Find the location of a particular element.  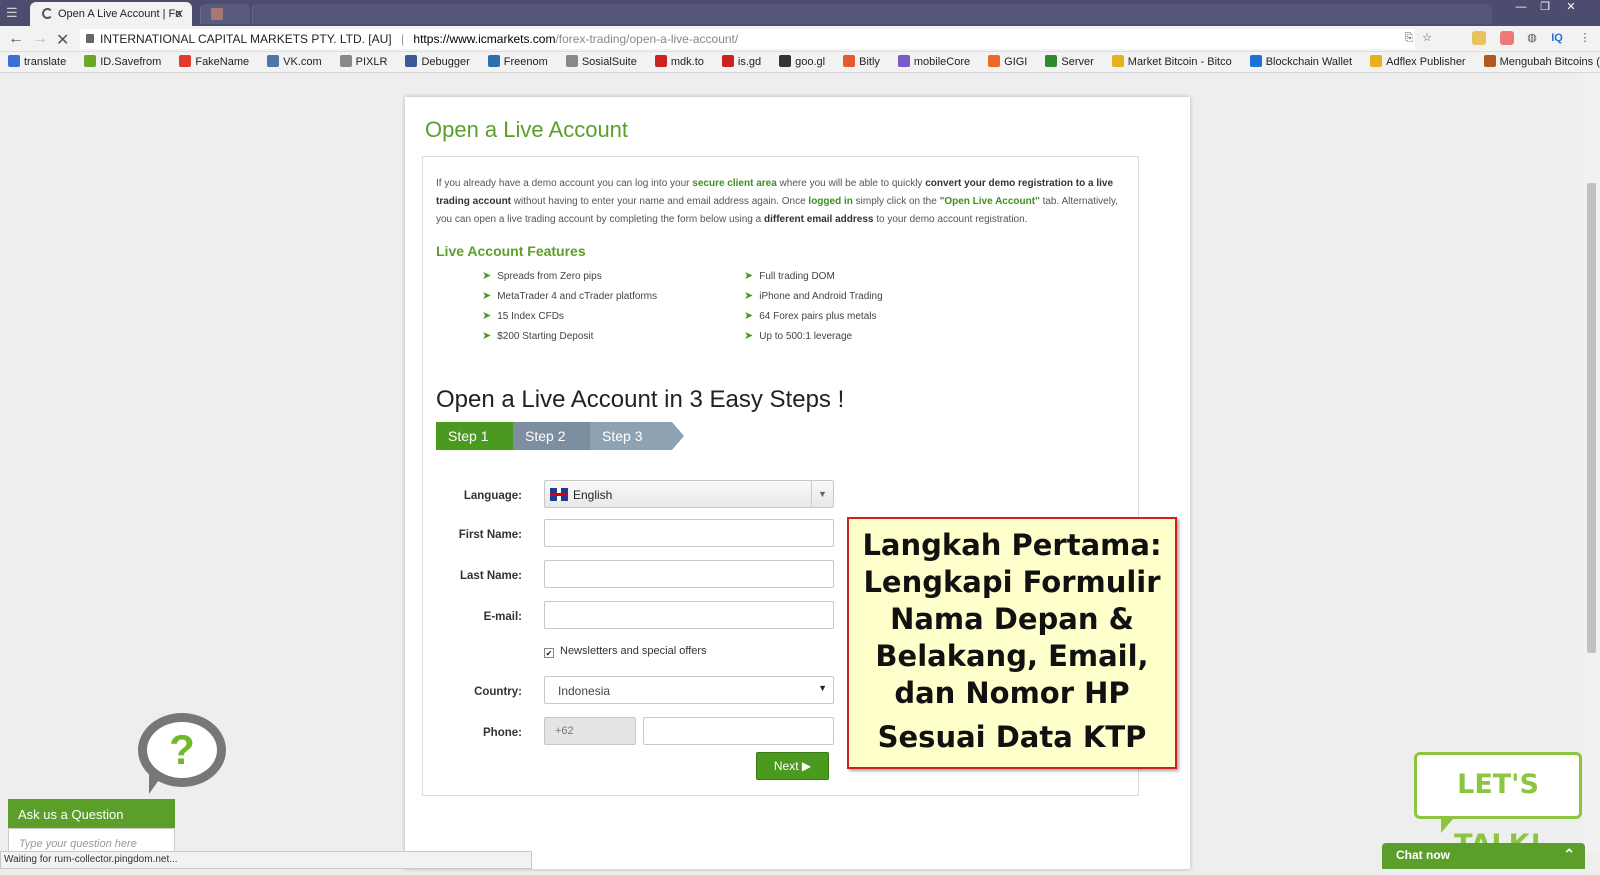

scrollbar-thumb is located at coordinates (1591, 418).